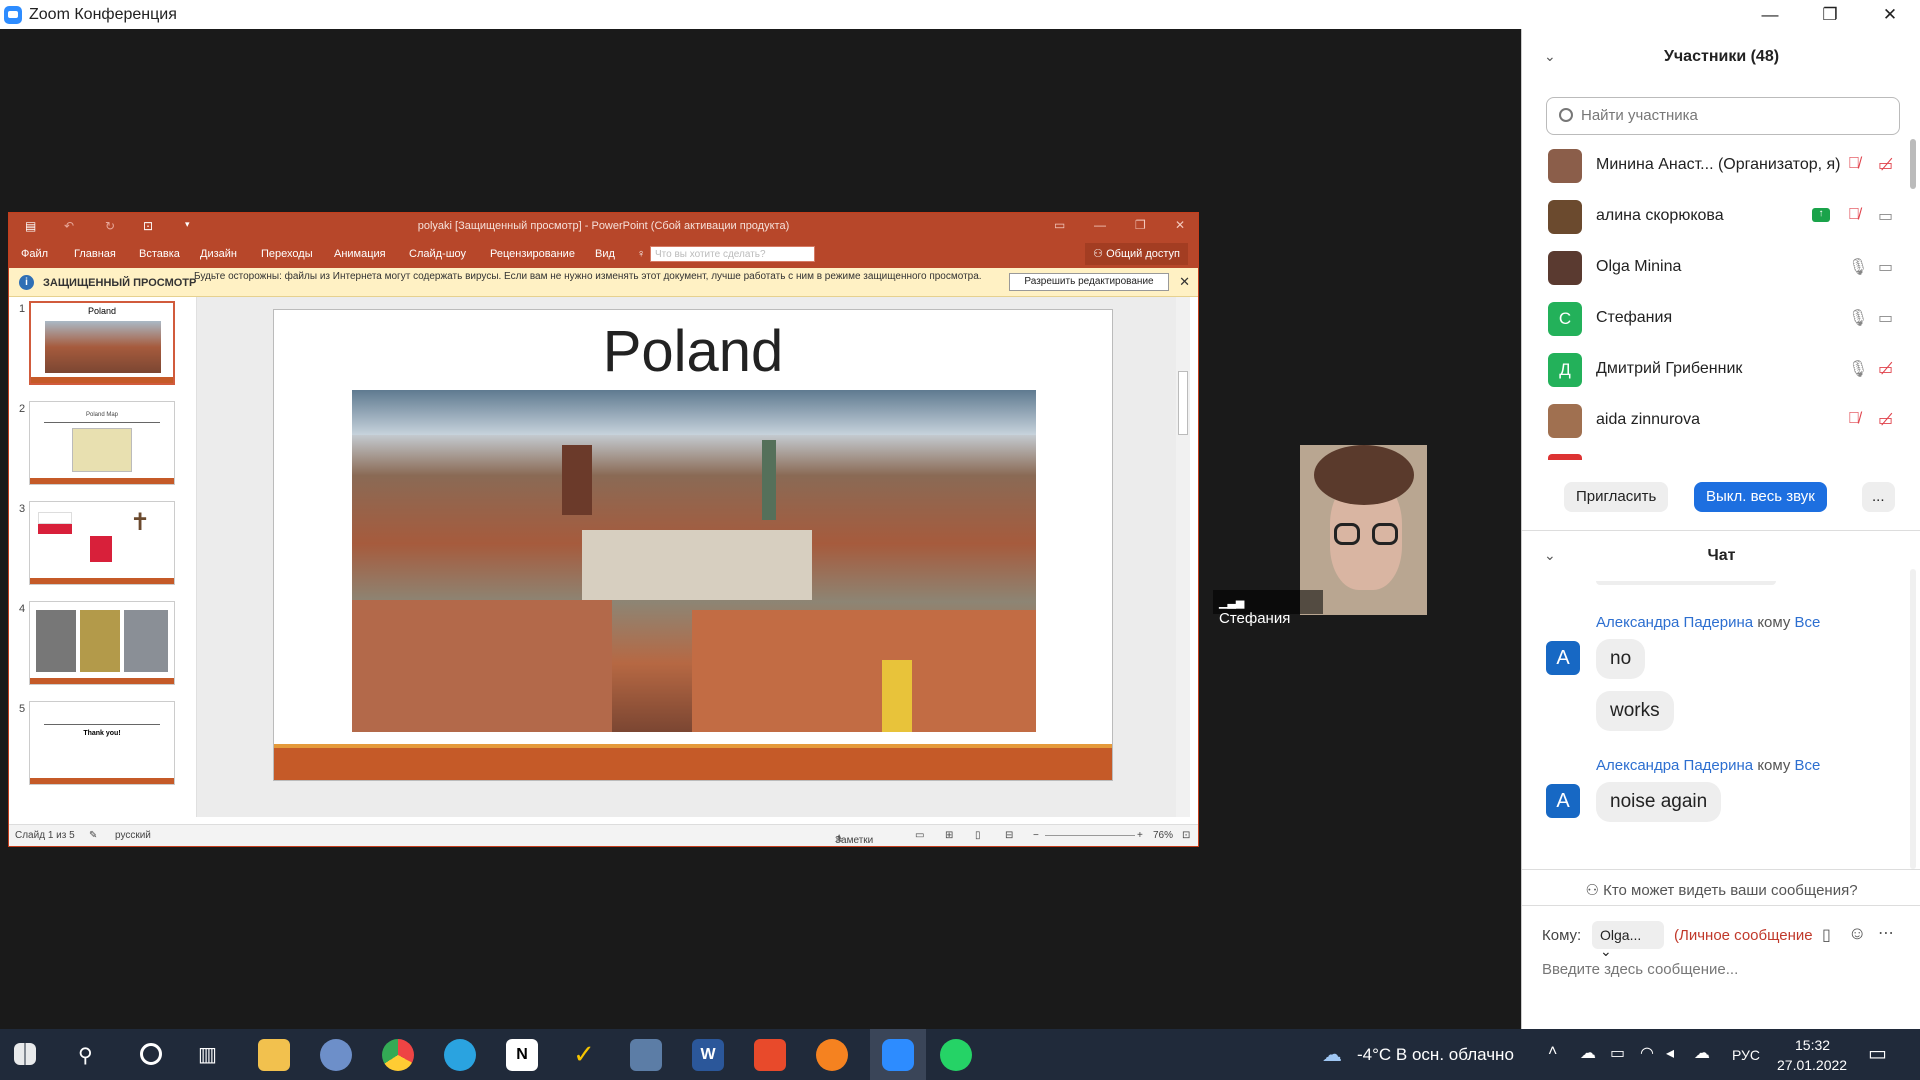 This screenshot has height=1080, width=1920. Describe the element at coordinates (1089, 282) in the screenshot. I see `enable-editing-button: Разрешить редактирование` at that location.